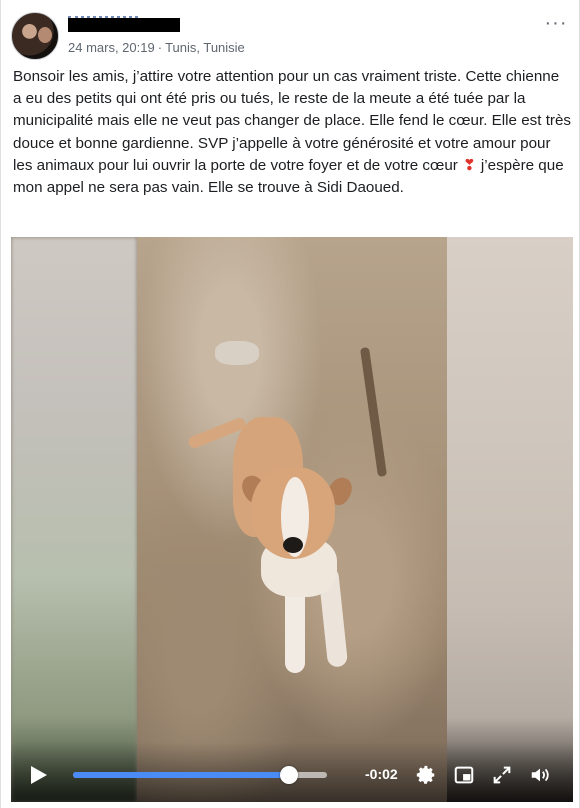  I want to click on avatar, so click(35, 36).